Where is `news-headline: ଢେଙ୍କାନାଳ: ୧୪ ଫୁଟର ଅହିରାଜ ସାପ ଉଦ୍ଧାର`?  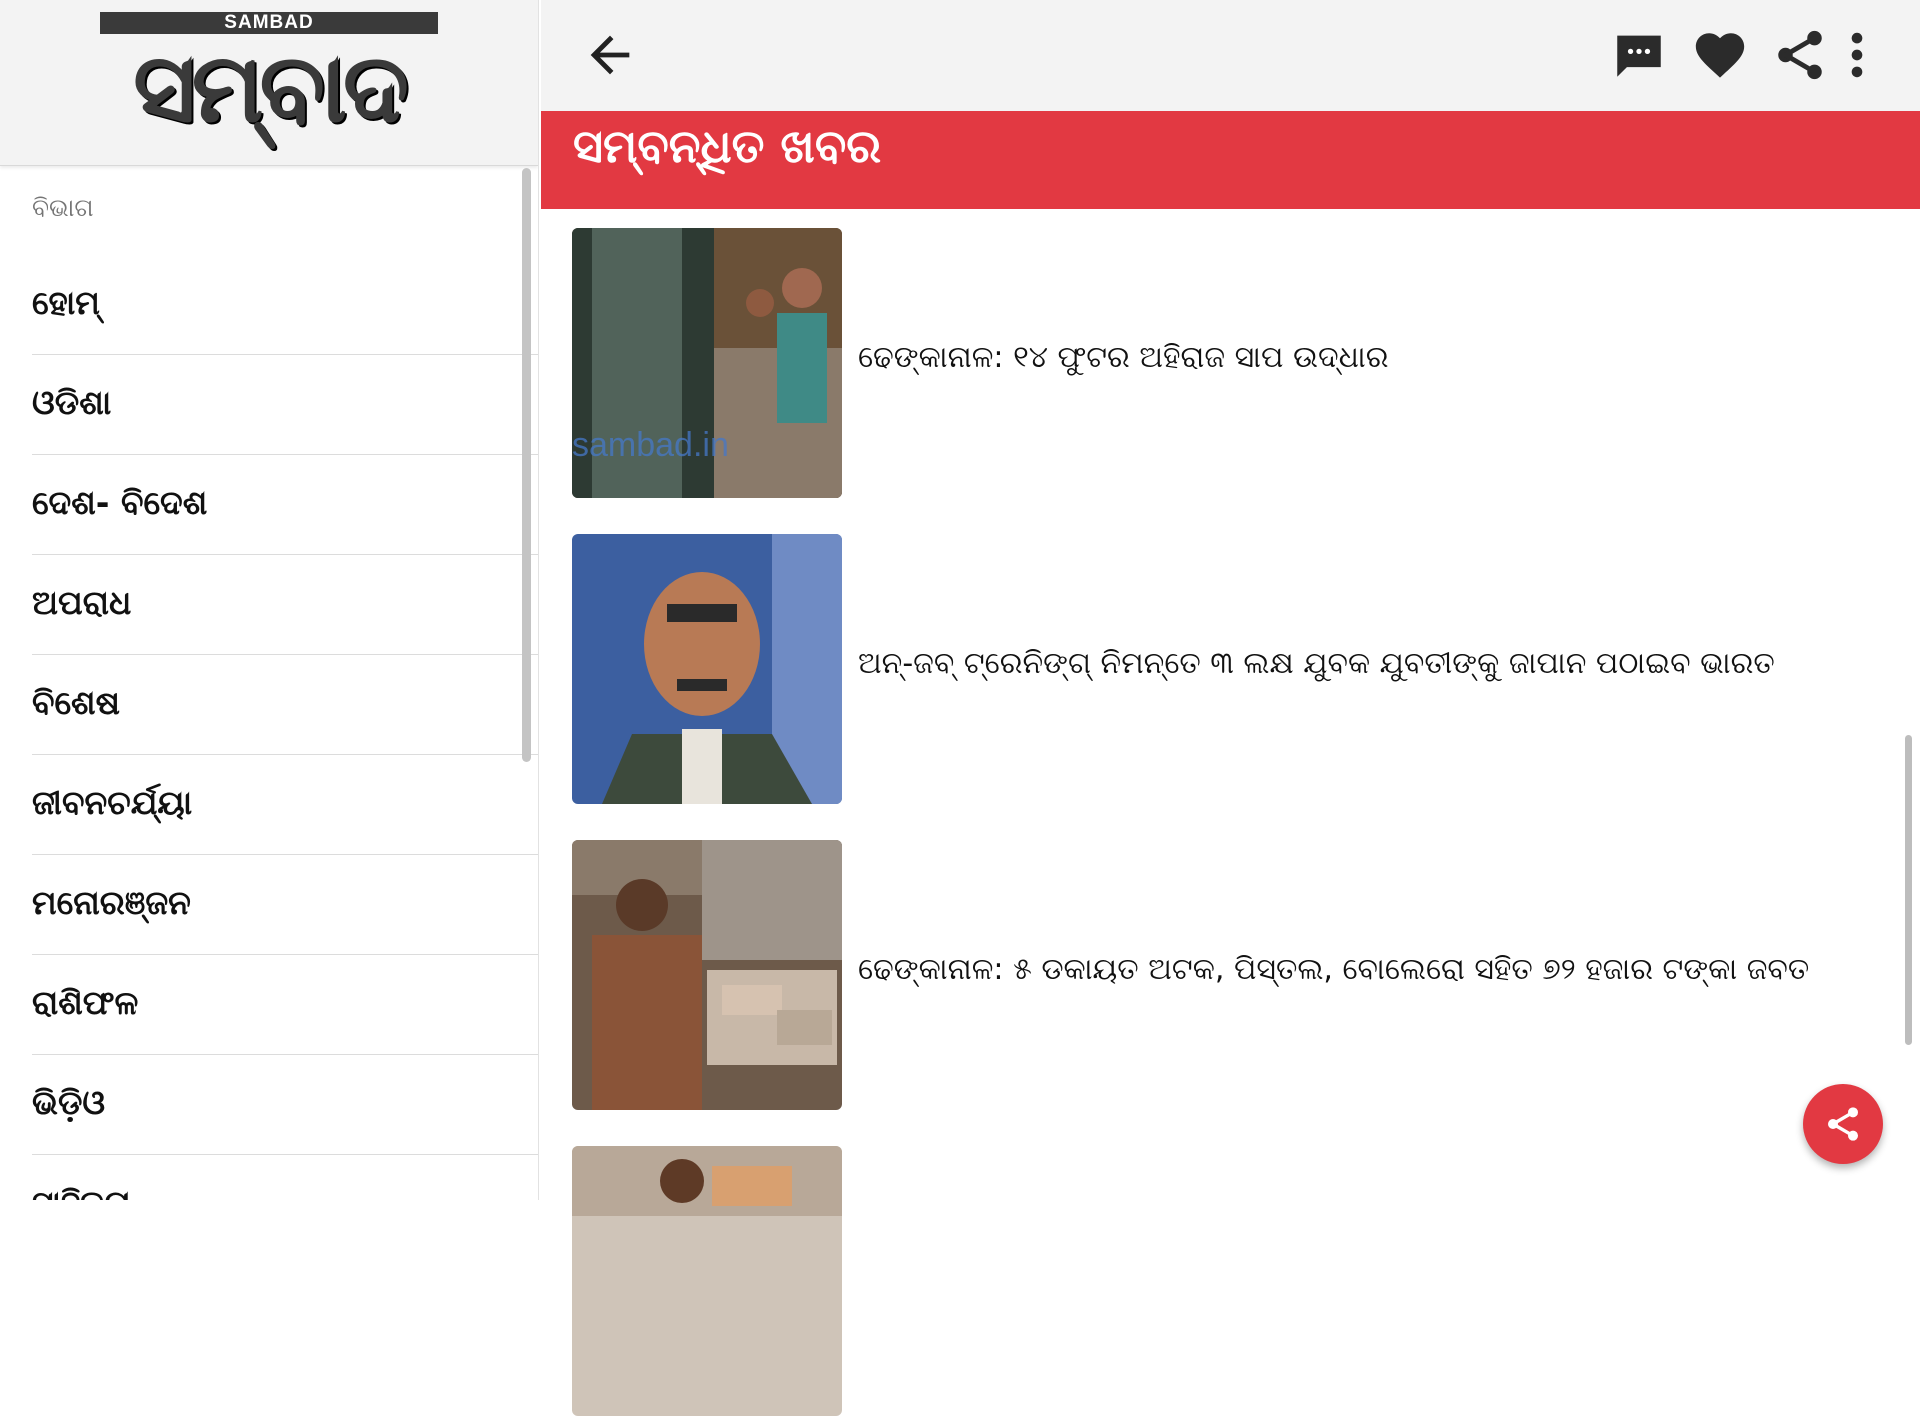 news-headline: ଢେଙ୍କାନାଳ: ୧୪ ଫୁଟର ଅହିରାଜ ସାପ ଉଦ୍ଧାର is located at coordinates (1123, 357).